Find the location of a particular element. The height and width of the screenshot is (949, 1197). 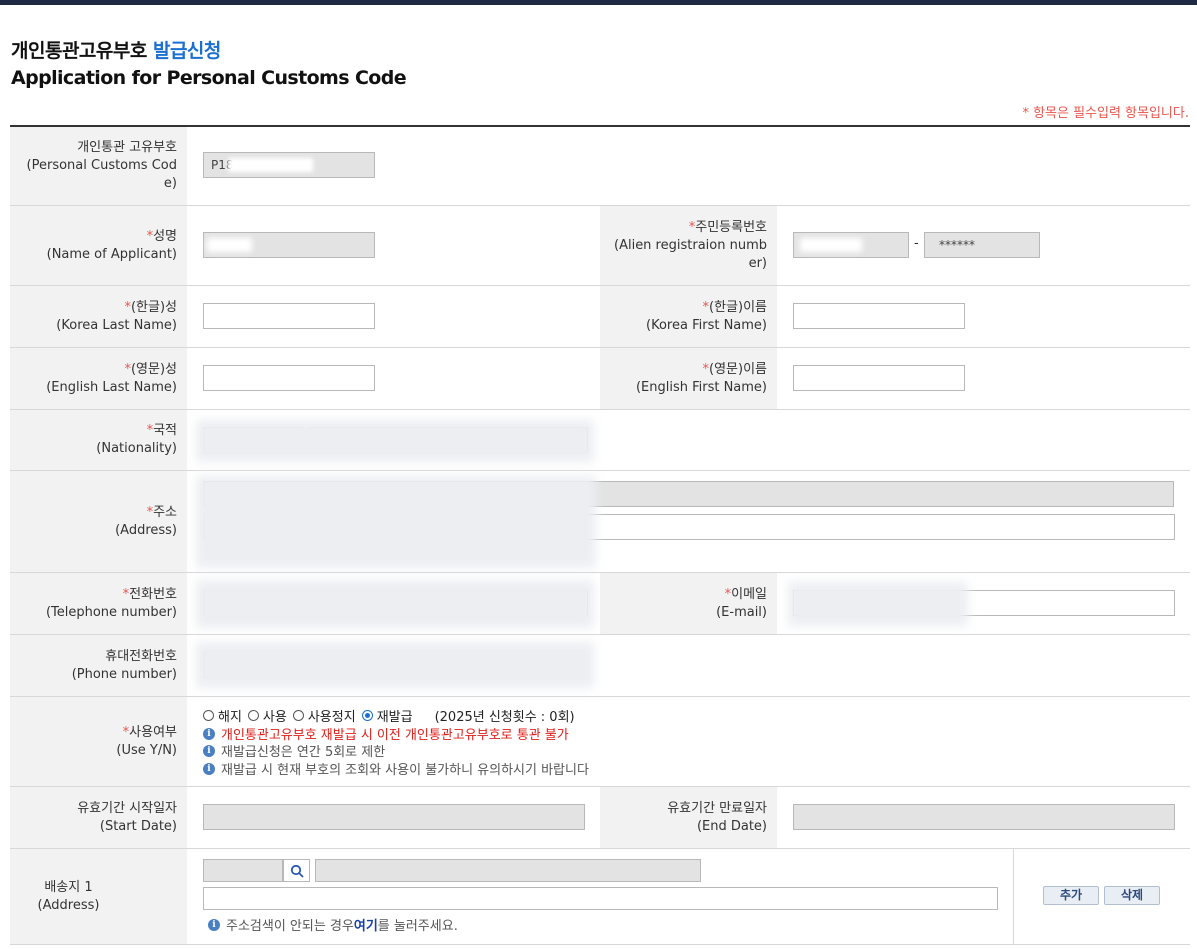

table-top-border is located at coordinates (600, 126).